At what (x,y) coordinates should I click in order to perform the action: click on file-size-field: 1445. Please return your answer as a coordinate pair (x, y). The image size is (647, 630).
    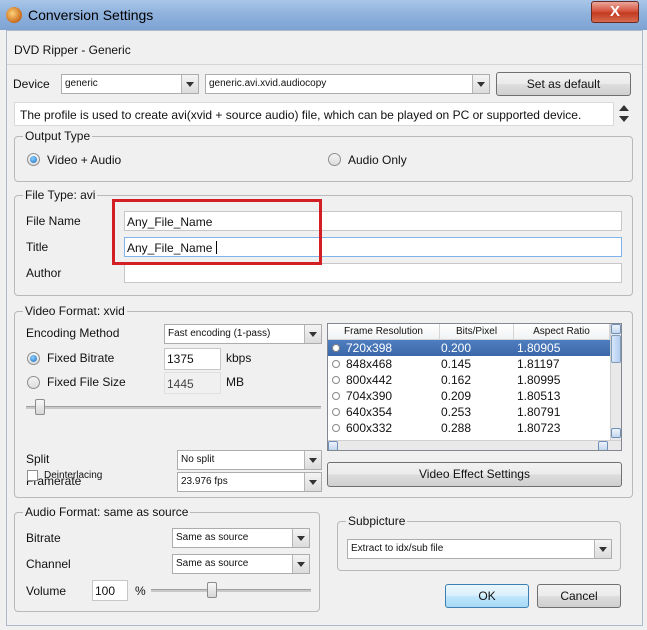
    Looking at the image, I should click on (192, 383).